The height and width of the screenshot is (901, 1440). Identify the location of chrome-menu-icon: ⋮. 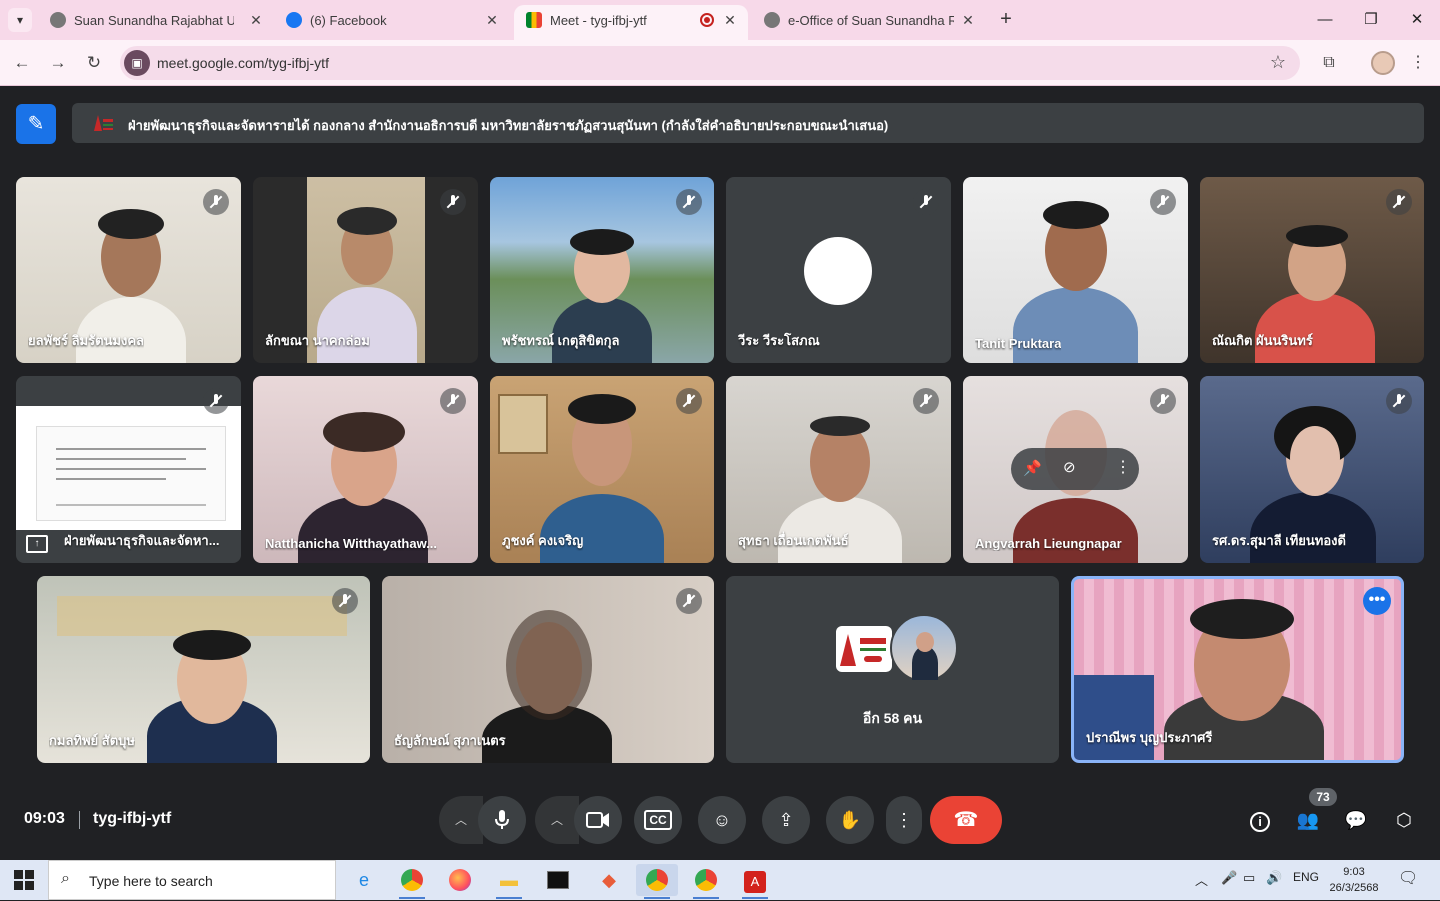
(1418, 63).